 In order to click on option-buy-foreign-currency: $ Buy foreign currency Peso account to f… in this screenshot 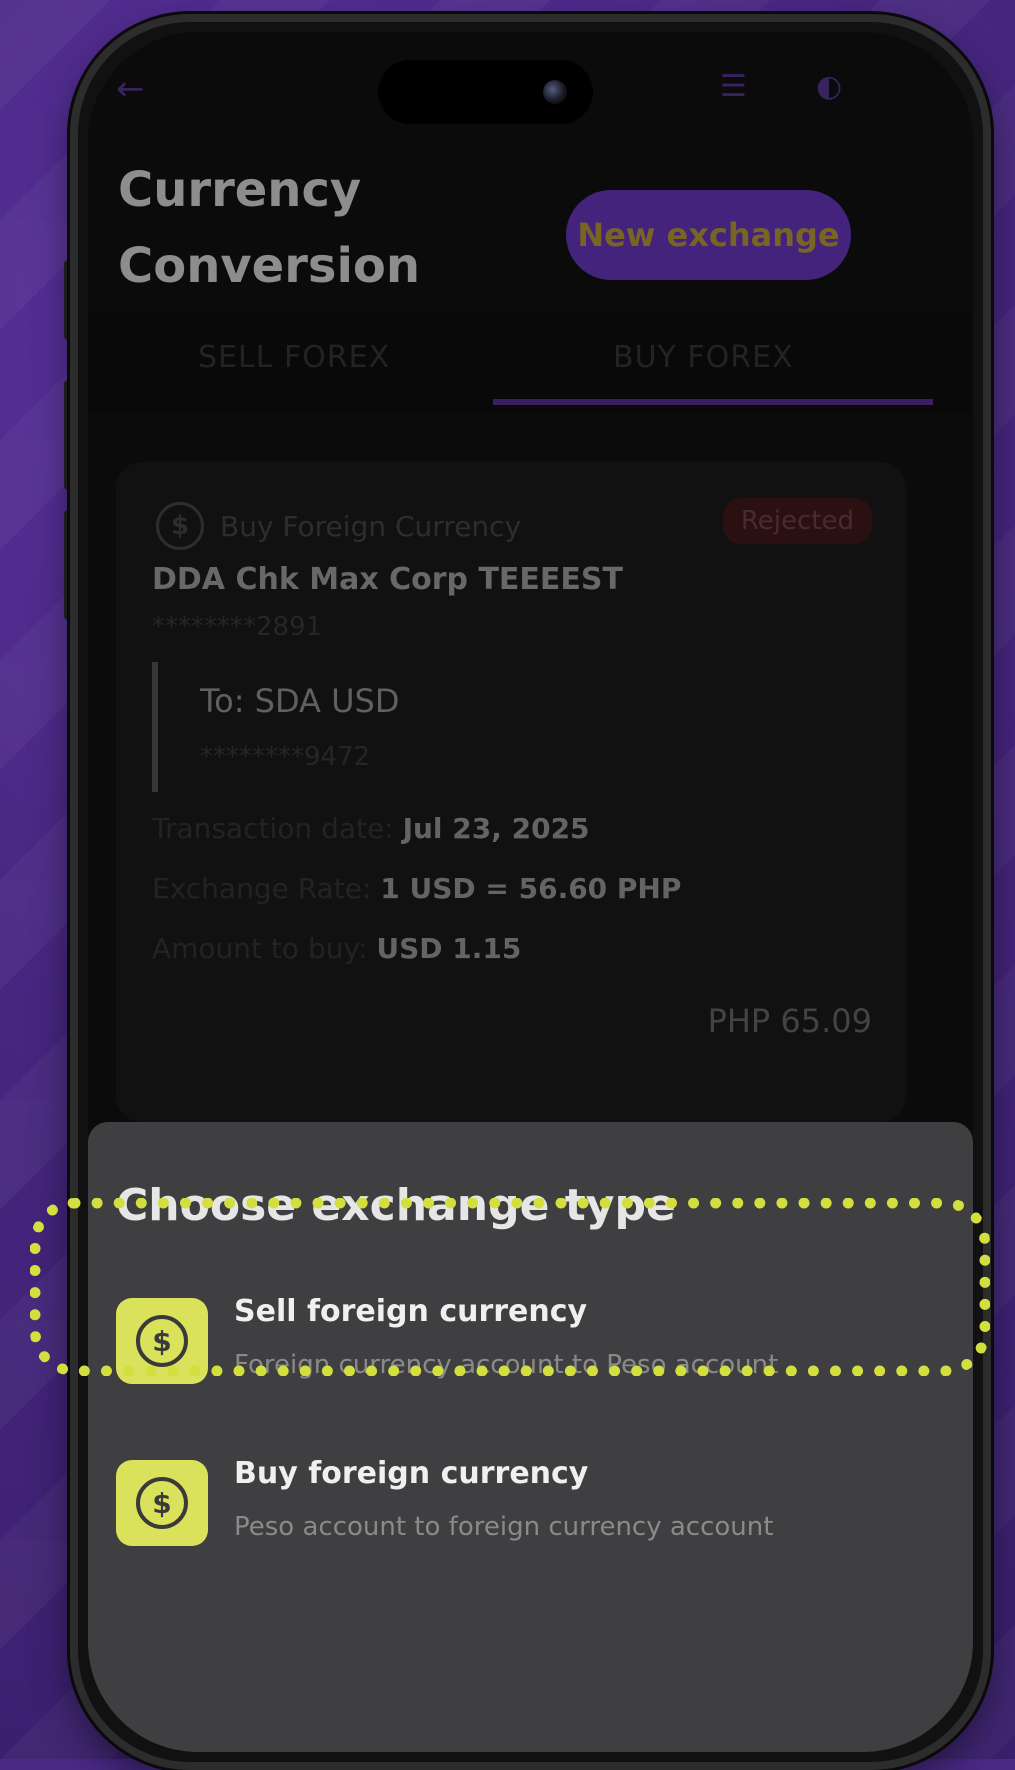, I will do `click(530, 1509)`.